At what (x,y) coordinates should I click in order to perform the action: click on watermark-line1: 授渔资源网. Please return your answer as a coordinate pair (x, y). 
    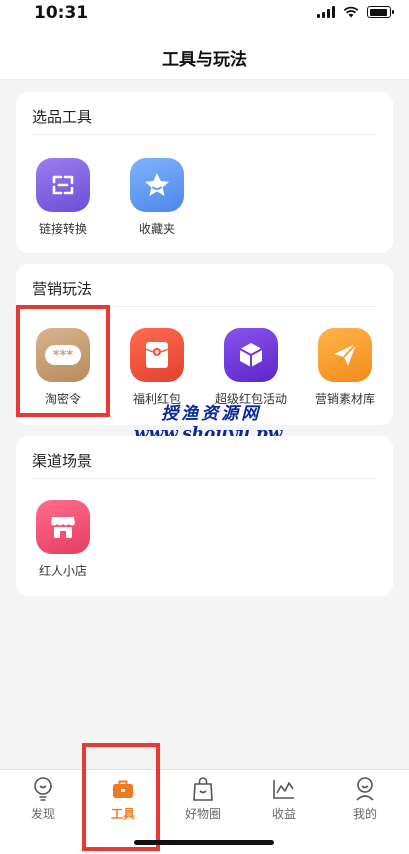
    Looking at the image, I should click on (211, 414).